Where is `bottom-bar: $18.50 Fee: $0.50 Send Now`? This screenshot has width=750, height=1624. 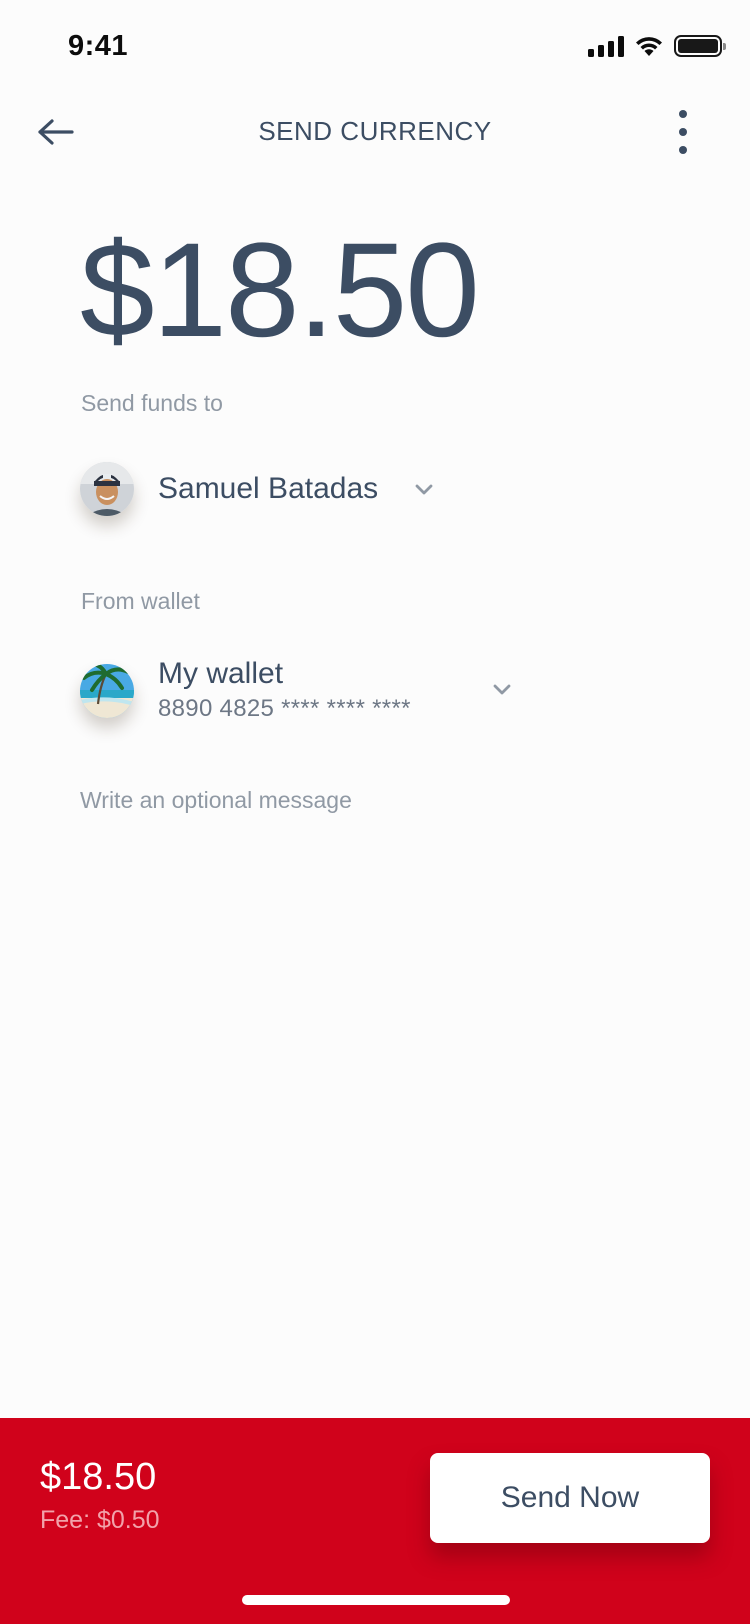
bottom-bar: $18.50 Fee: $0.50 Send Now is located at coordinates (375, 1521).